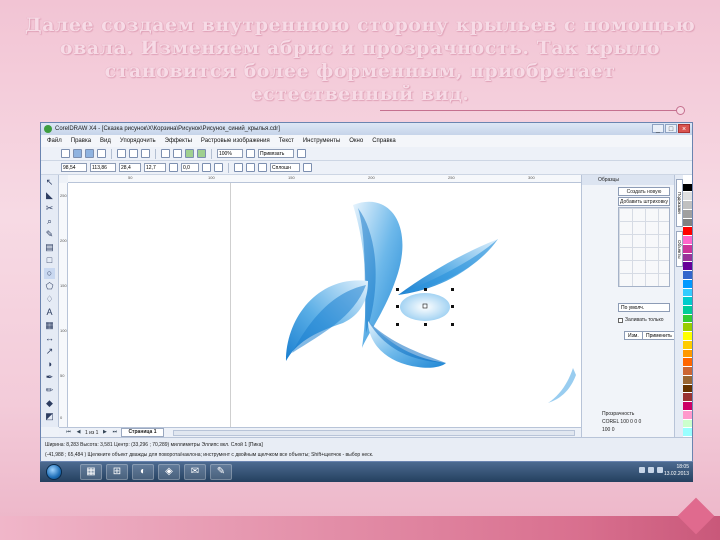 This screenshot has width=720, height=540. What do you see at coordinates (121, 153) in the screenshot?
I see `cut-icon` at bounding box center [121, 153].